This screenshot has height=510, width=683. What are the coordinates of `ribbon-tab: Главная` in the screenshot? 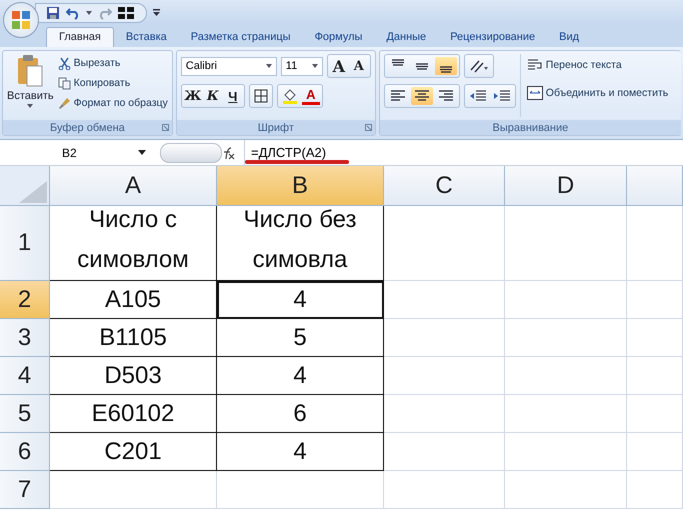 It's located at (80, 37).